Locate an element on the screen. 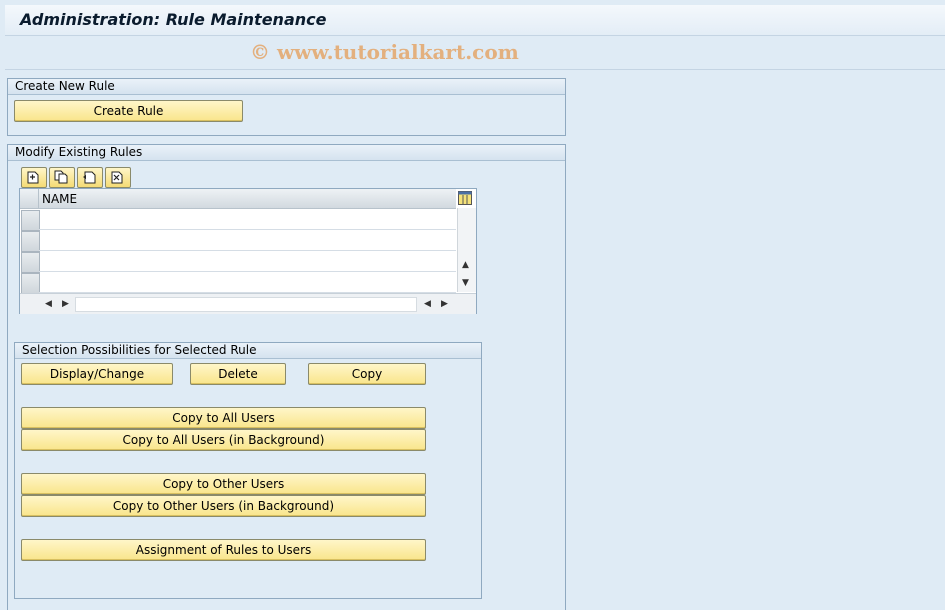 Image resolution: width=945 pixels, height=610 pixels. insert-row-button is located at coordinates (90, 177).